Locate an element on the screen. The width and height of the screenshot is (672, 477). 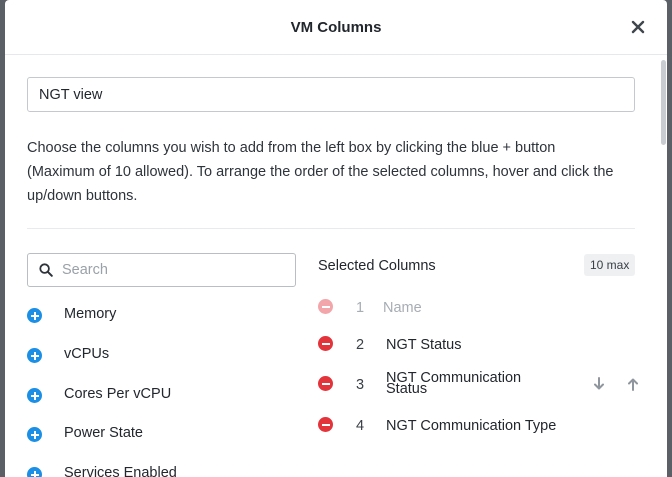
max-badge: 10 max is located at coordinates (610, 265).